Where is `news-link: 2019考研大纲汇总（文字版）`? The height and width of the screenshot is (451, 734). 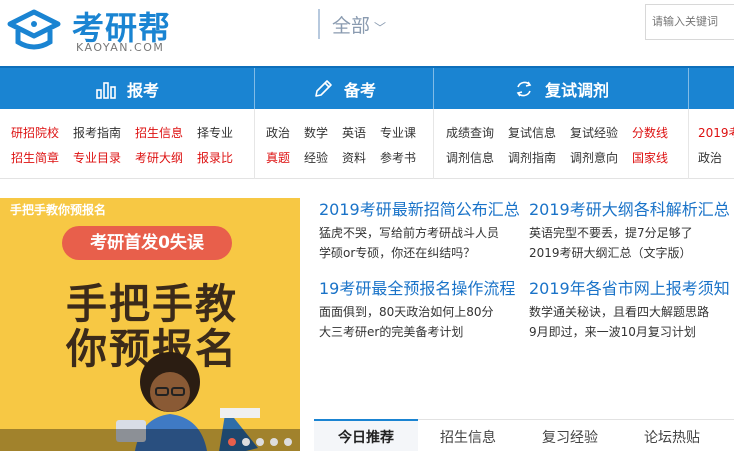 news-link: 2019考研大纲汇总（文字版） is located at coordinates (610, 252).